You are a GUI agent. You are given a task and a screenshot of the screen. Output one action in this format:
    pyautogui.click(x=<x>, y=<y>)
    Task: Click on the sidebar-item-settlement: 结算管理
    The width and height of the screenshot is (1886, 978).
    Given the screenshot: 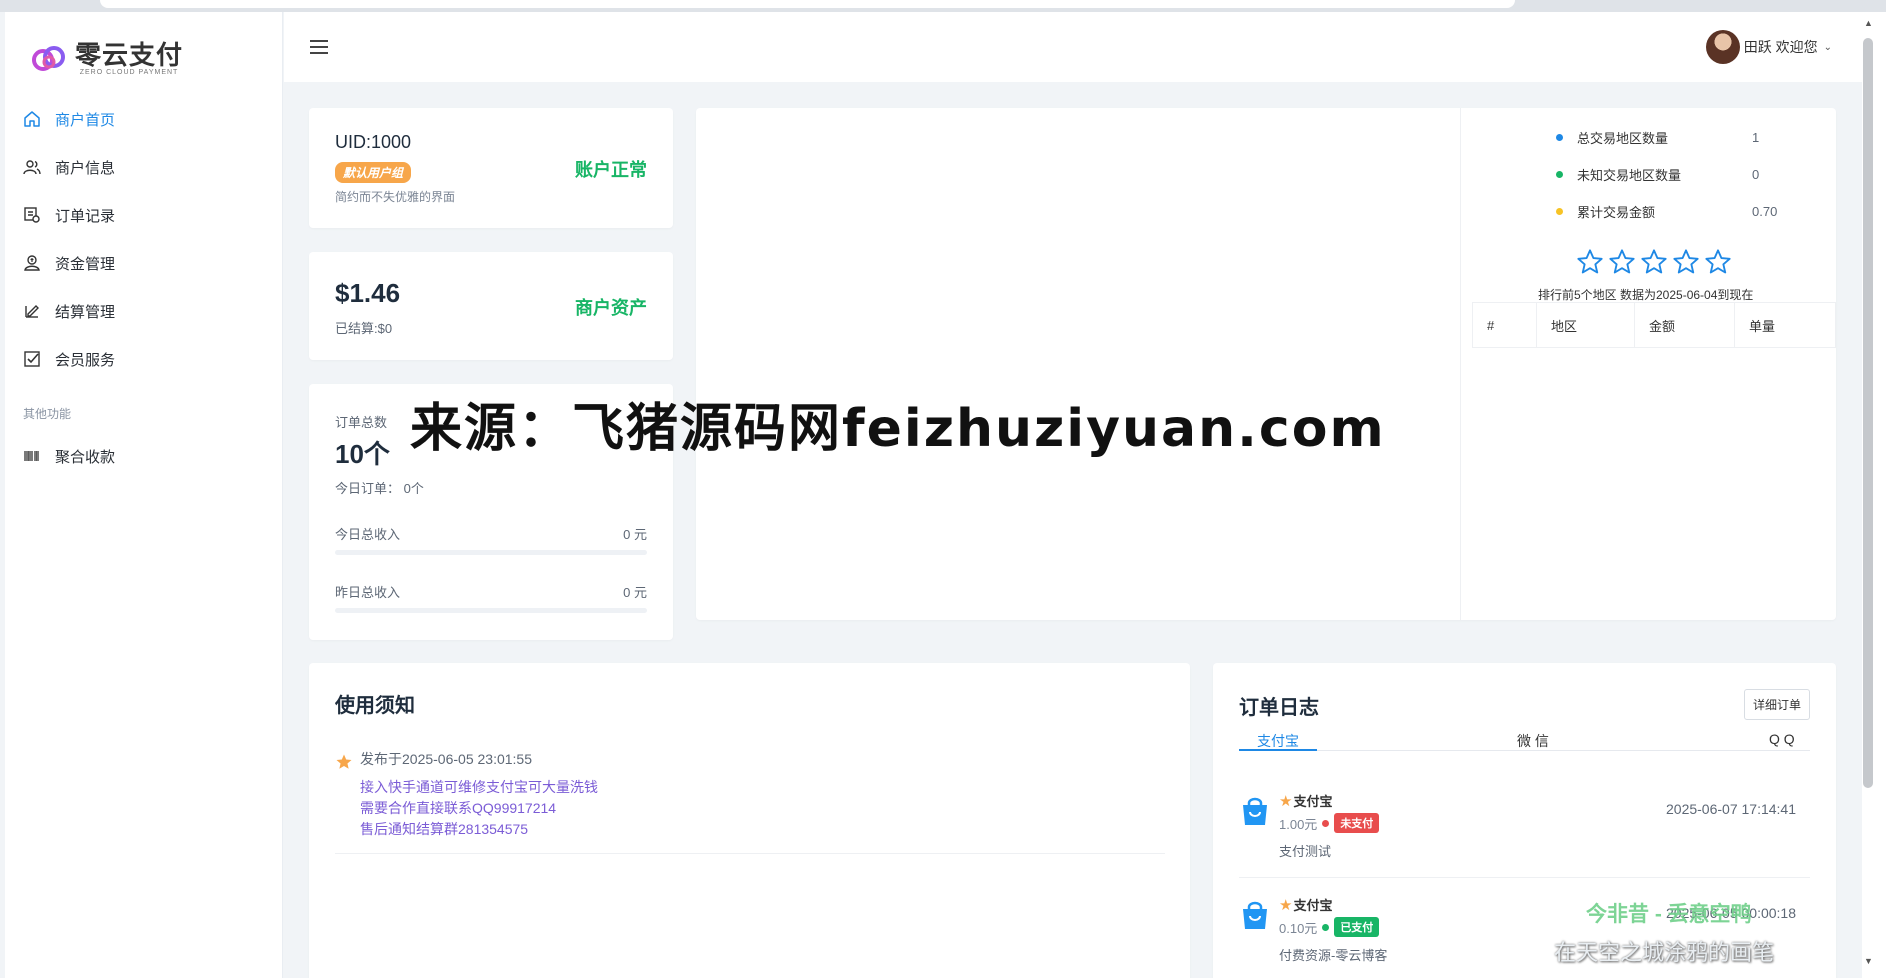 What is the action you would take?
    pyautogui.click(x=143, y=311)
    